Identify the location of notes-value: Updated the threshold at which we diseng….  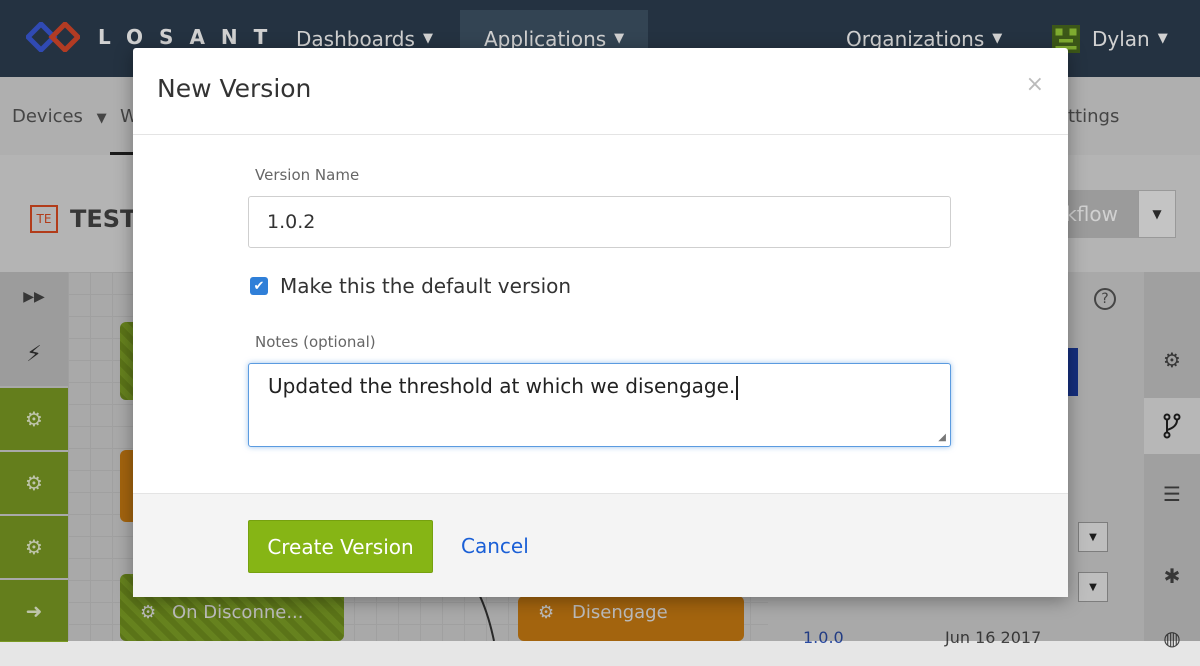
(502, 386).